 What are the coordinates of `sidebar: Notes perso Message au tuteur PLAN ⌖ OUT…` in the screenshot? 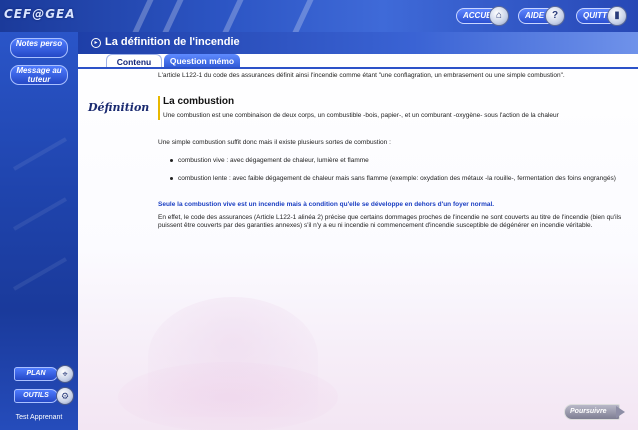 It's located at (39, 231).